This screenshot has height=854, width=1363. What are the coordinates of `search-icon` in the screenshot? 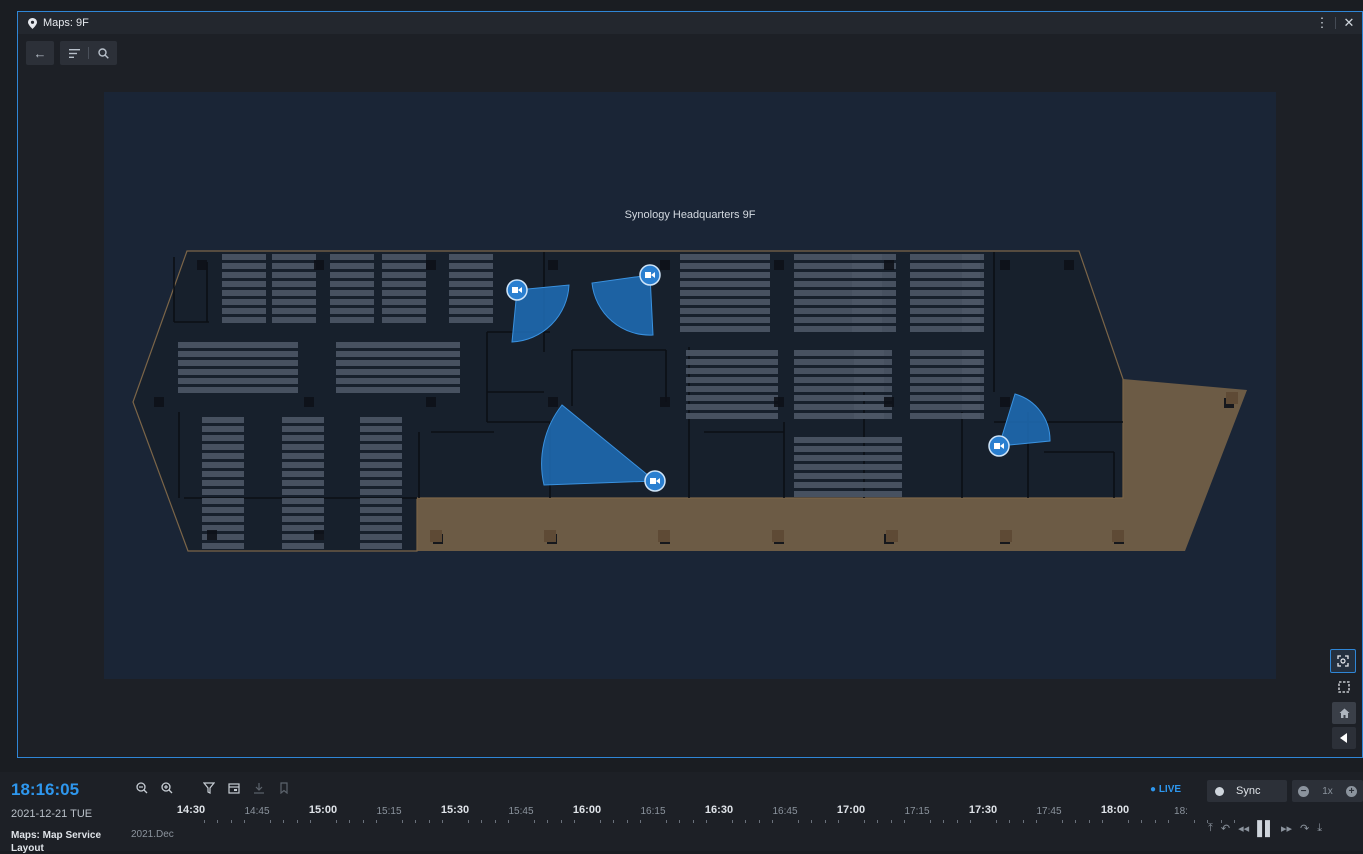 It's located at (103, 53).